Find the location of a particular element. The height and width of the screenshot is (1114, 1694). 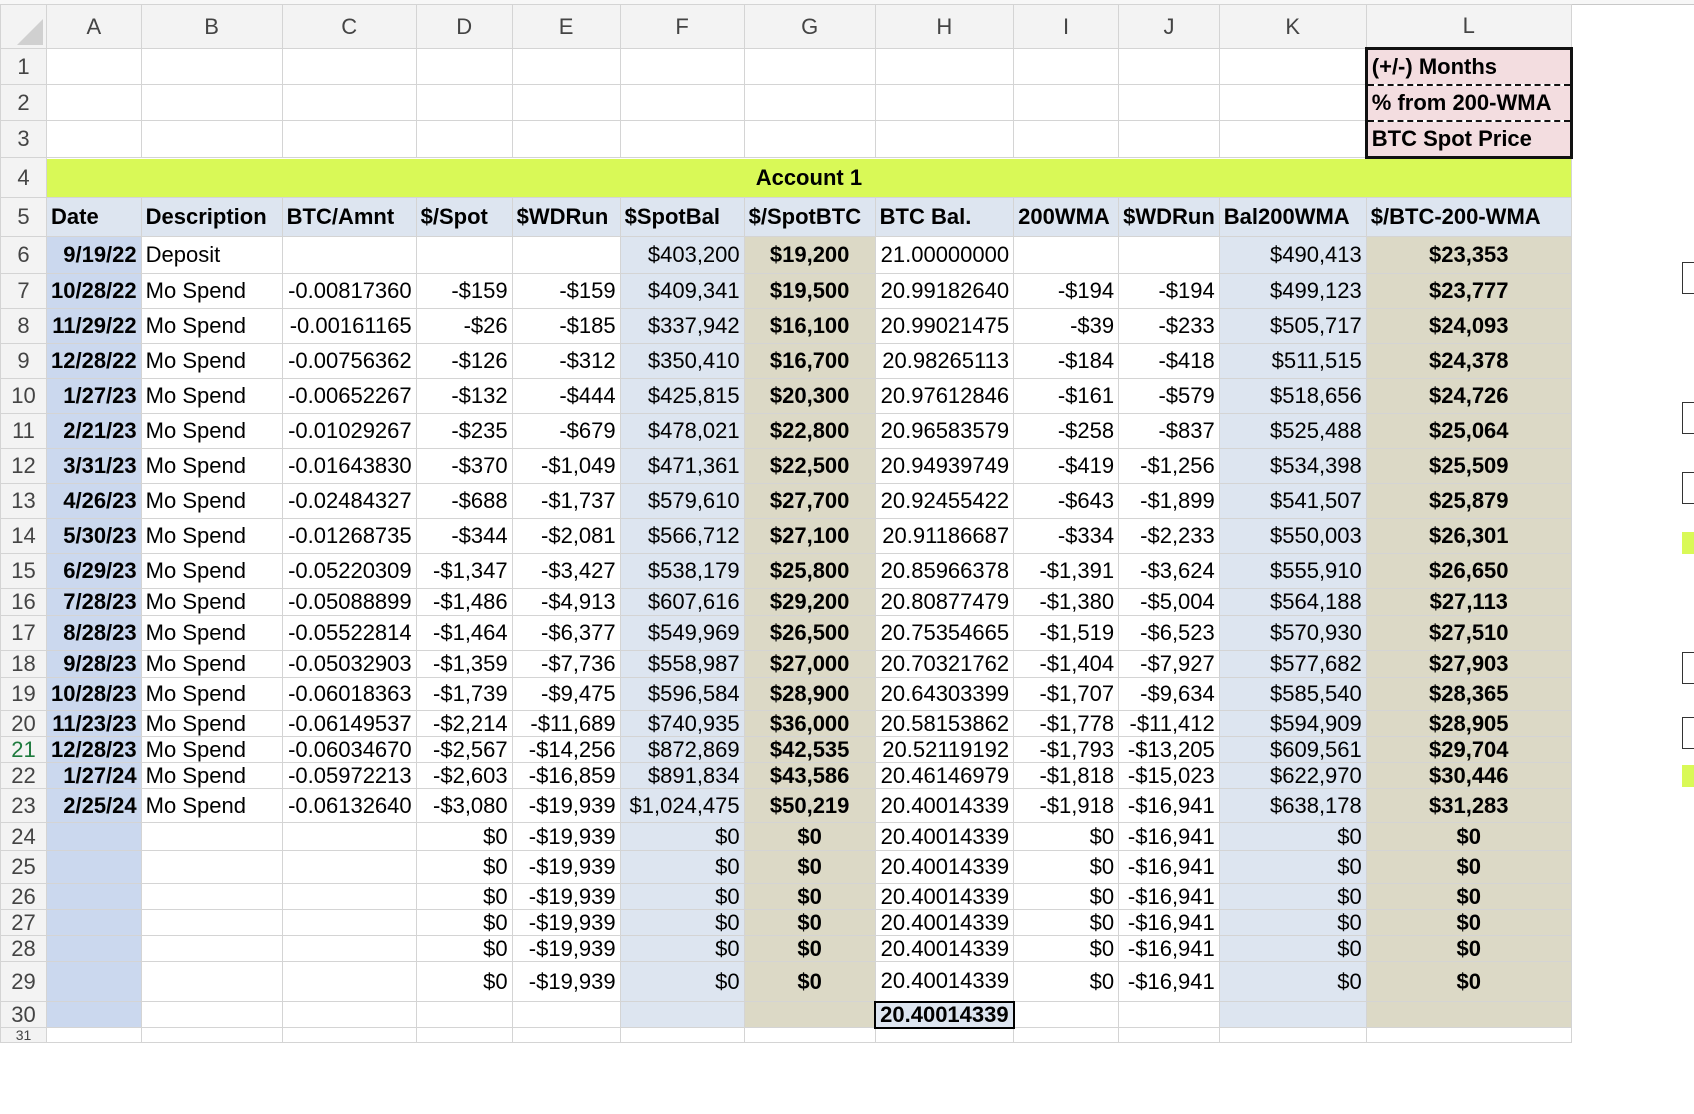

cell: -0.01029267 is located at coordinates (349, 431).